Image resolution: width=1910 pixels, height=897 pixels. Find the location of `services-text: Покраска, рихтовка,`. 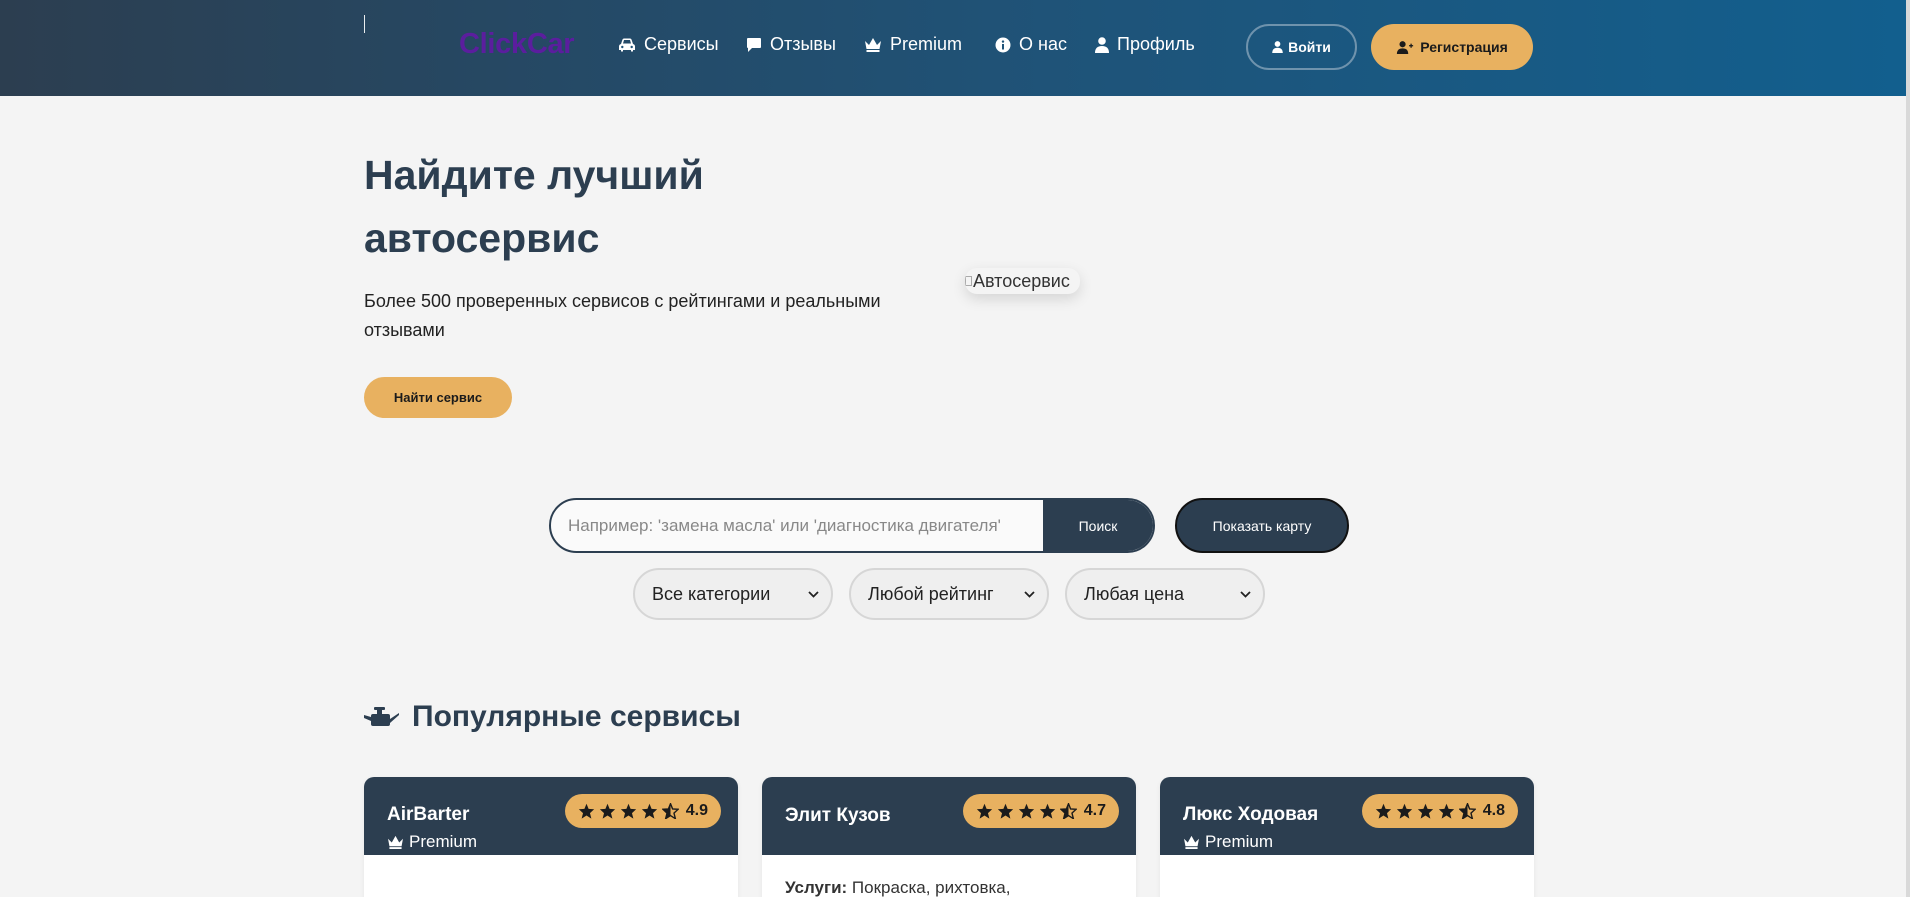

services-text: Покраска, рихтовка, is located at coordinates (931, 887).